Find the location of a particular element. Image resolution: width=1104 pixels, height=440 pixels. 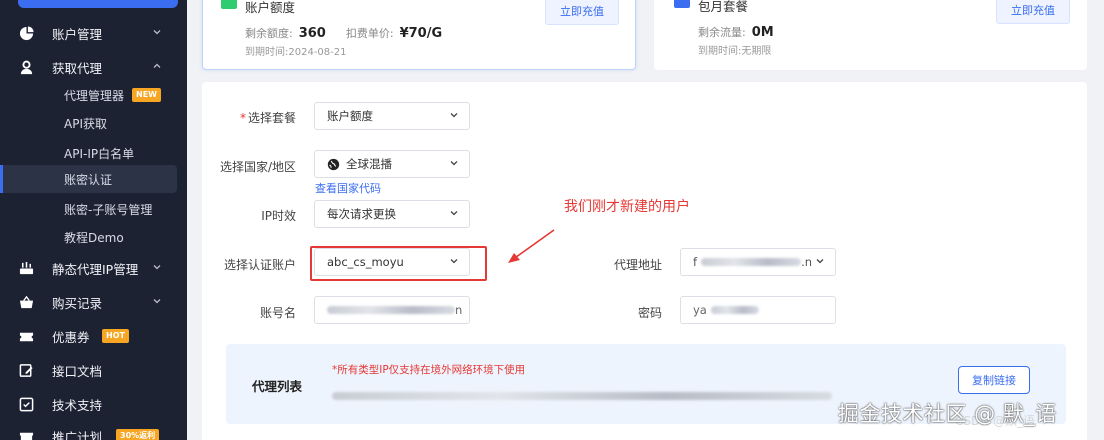

basket-icon is located at coordinates (26, 302).